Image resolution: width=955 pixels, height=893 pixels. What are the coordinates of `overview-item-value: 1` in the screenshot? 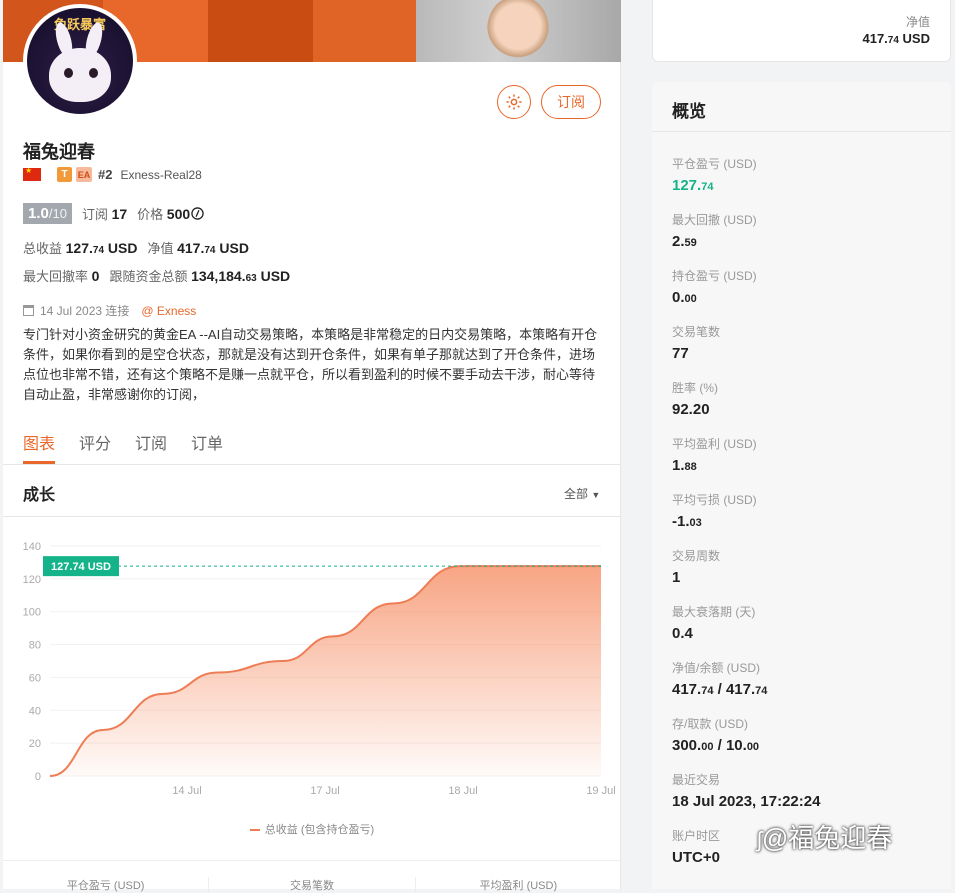 It's located at (676, 577).